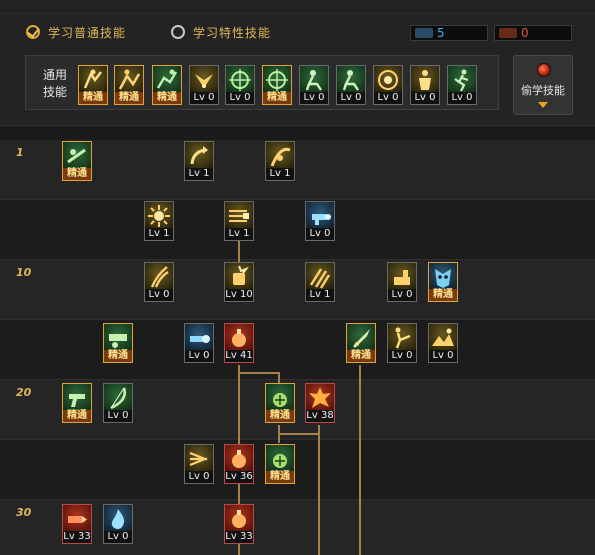 The image size is (595, 555). I want to click on pistol-icon, so click(77, 397).